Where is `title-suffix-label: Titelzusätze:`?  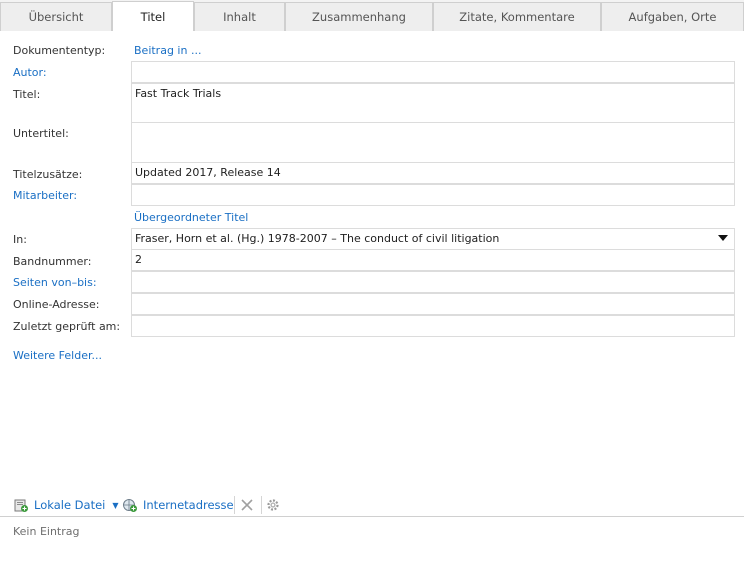
title-suffix-label: Titelzusätze: is located at coordinates (48, 174).